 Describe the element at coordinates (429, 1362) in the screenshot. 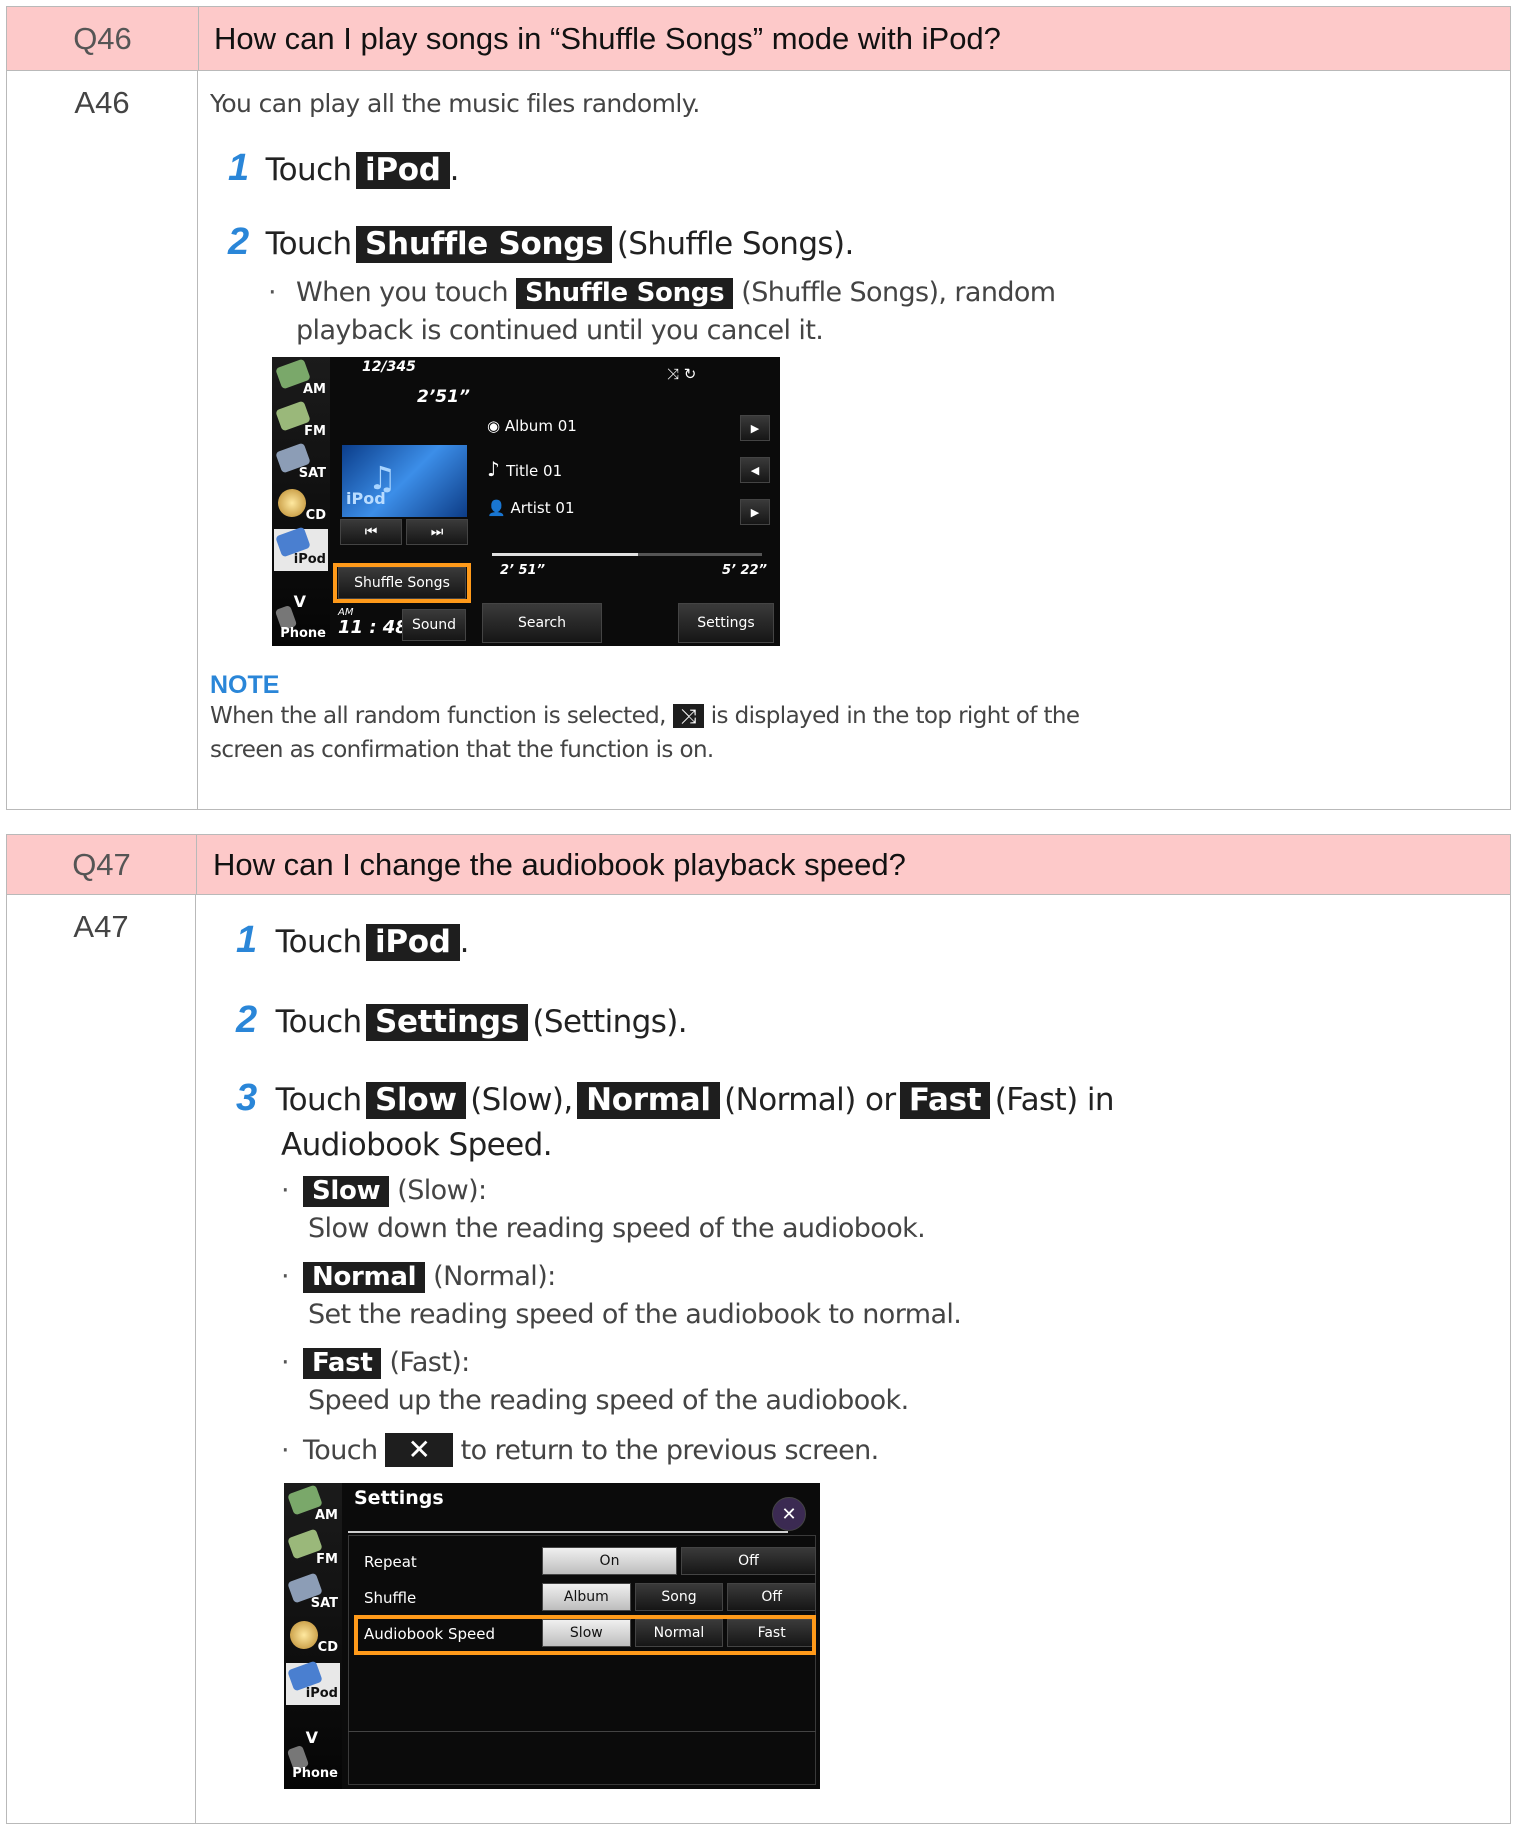

I see `bullet-label: (Fast):` at that location.